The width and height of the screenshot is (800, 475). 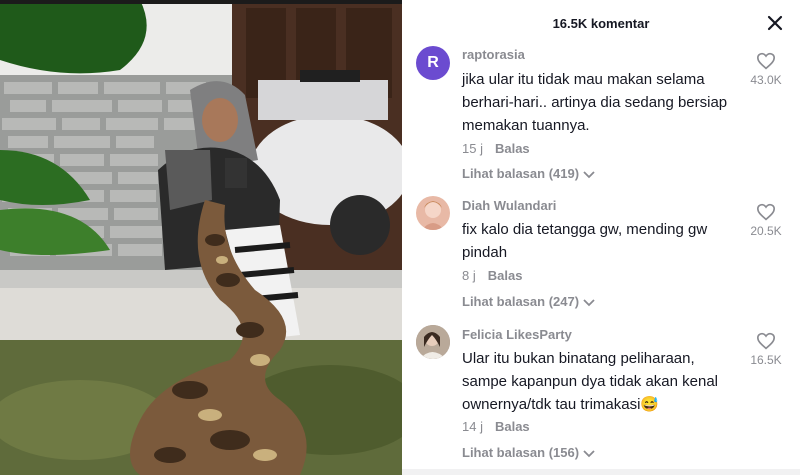 I want to click on comment-meta: 14 j Balas, so click(x=496, y=426).